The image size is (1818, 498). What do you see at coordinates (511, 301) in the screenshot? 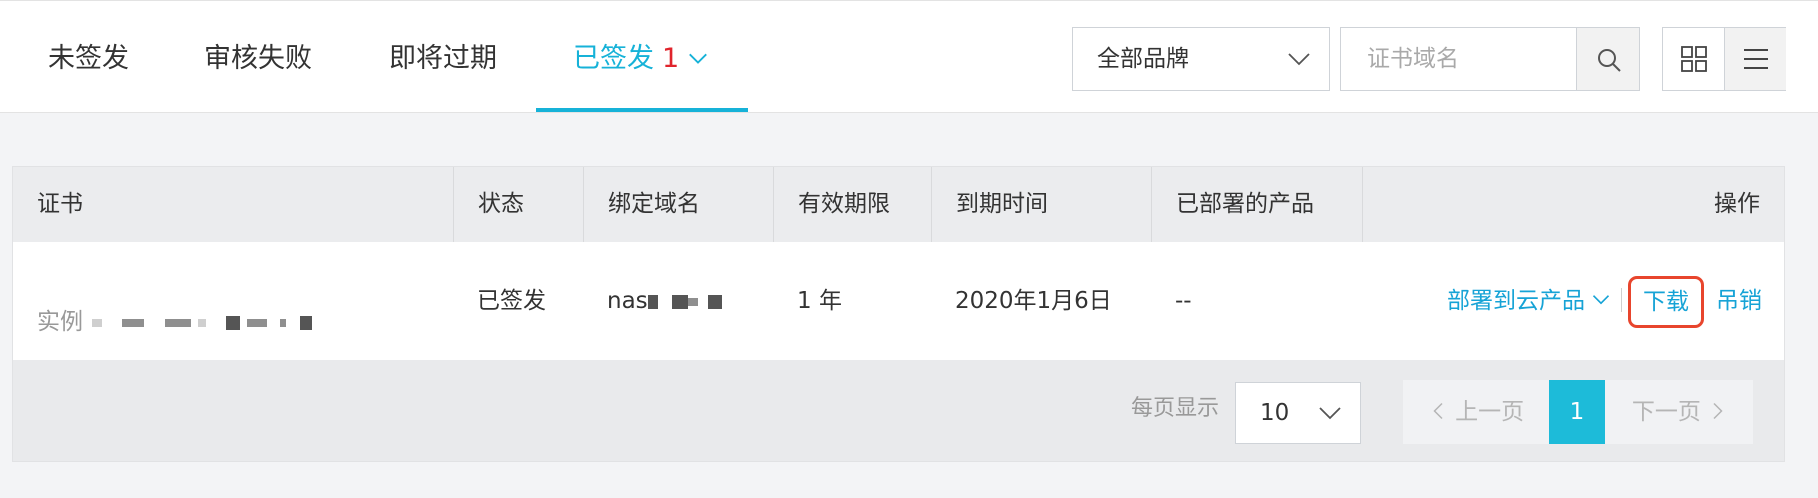
I see `cert-status: 已签发` at bounding box center [511, 301].